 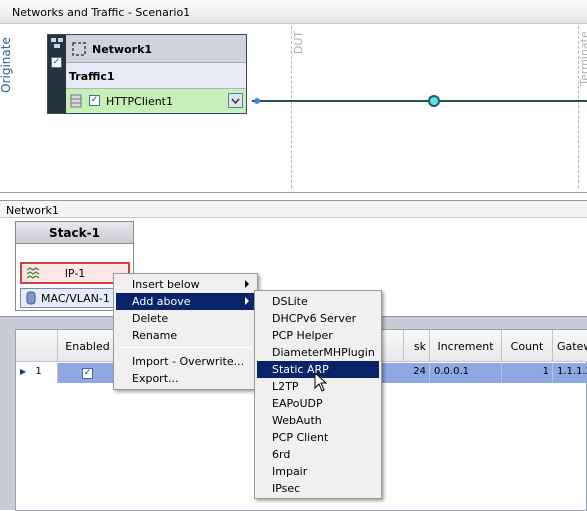 What do you see at coordinates (318, 352) in the screenshot?
I see `submenu-item-diametermhplugin: DiameterMHPlugin` at bounding box center [318, 352].